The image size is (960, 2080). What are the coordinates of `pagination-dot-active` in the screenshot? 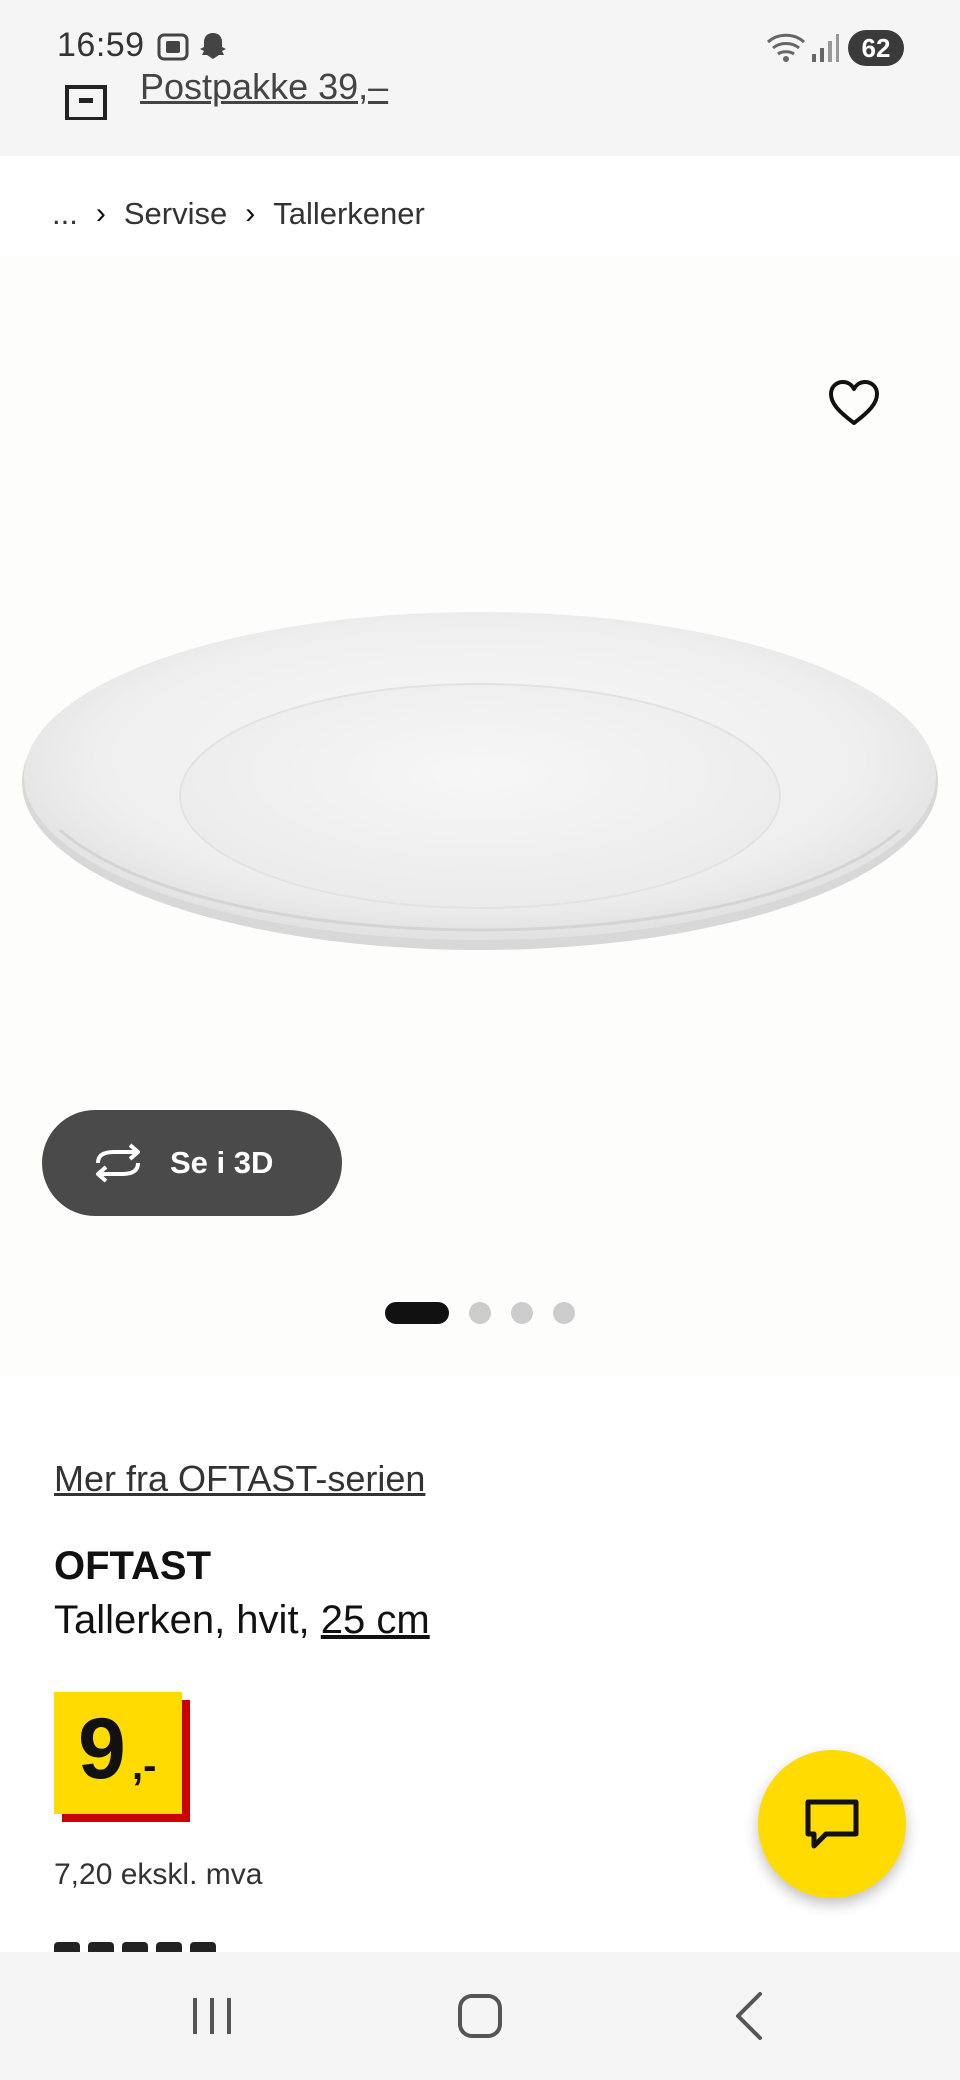 It's located at (417, 1313).